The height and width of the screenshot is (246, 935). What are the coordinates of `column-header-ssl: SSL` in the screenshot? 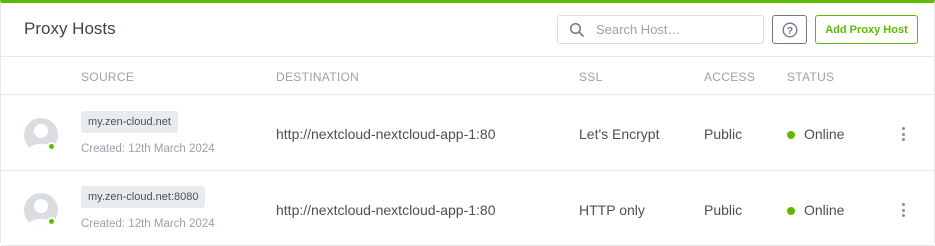 It's located at (591, 77).